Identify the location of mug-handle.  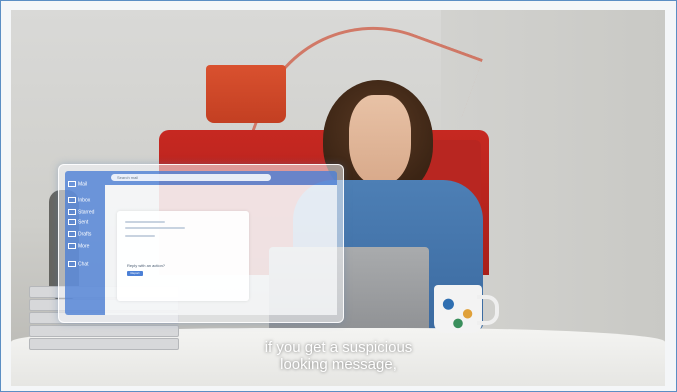
(488, 310).